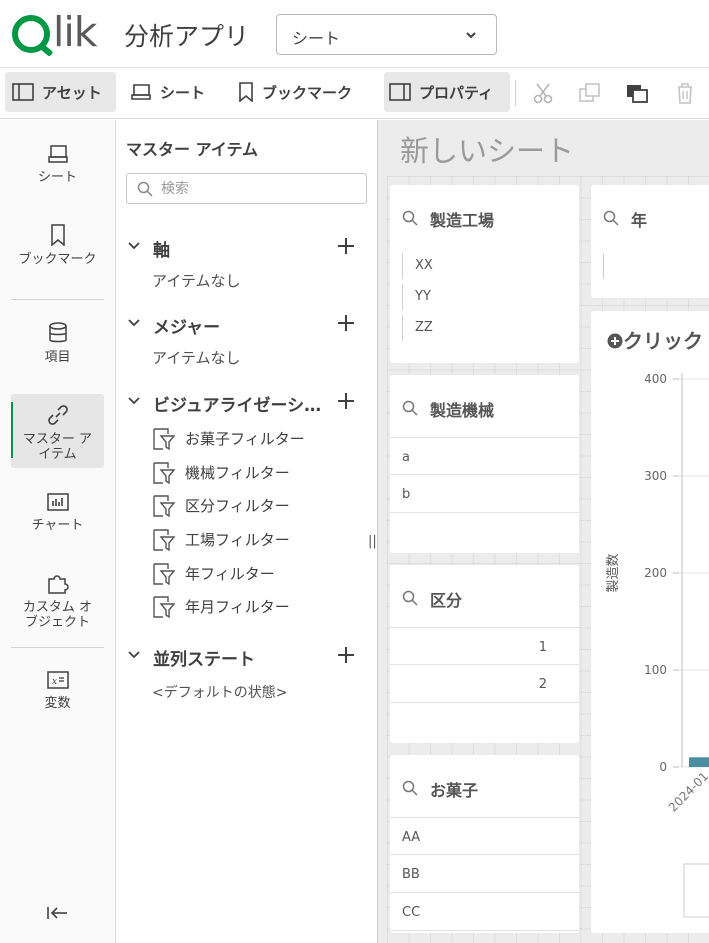 The width and height of the screenshot is (709, 943). I want to click on rail-item-custom-objects: カスタム オブジェクト, so click(57, 602).